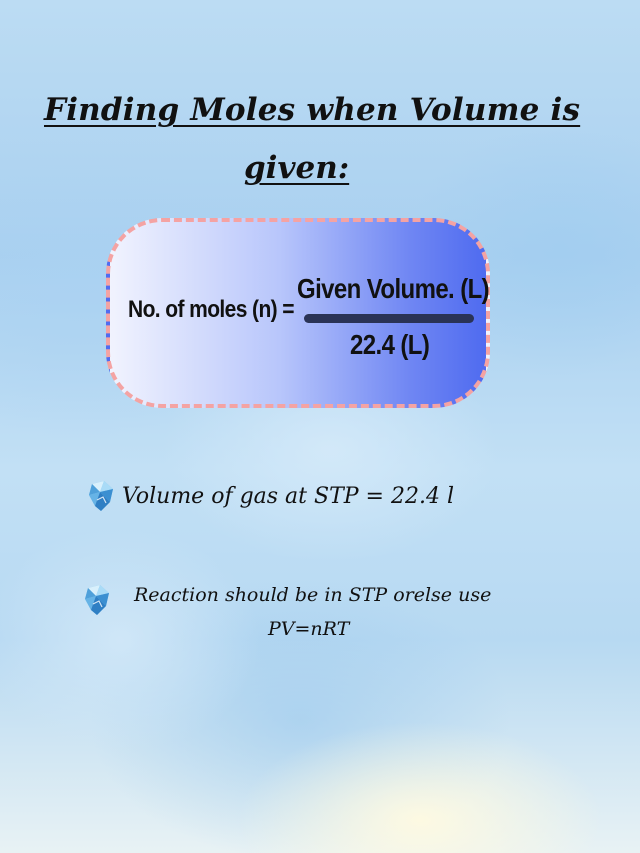  Describe the element at coordinates (288, 496) in the screenshot. I see `note-text: Volume of gas at STP = 22.4 l` at that location.